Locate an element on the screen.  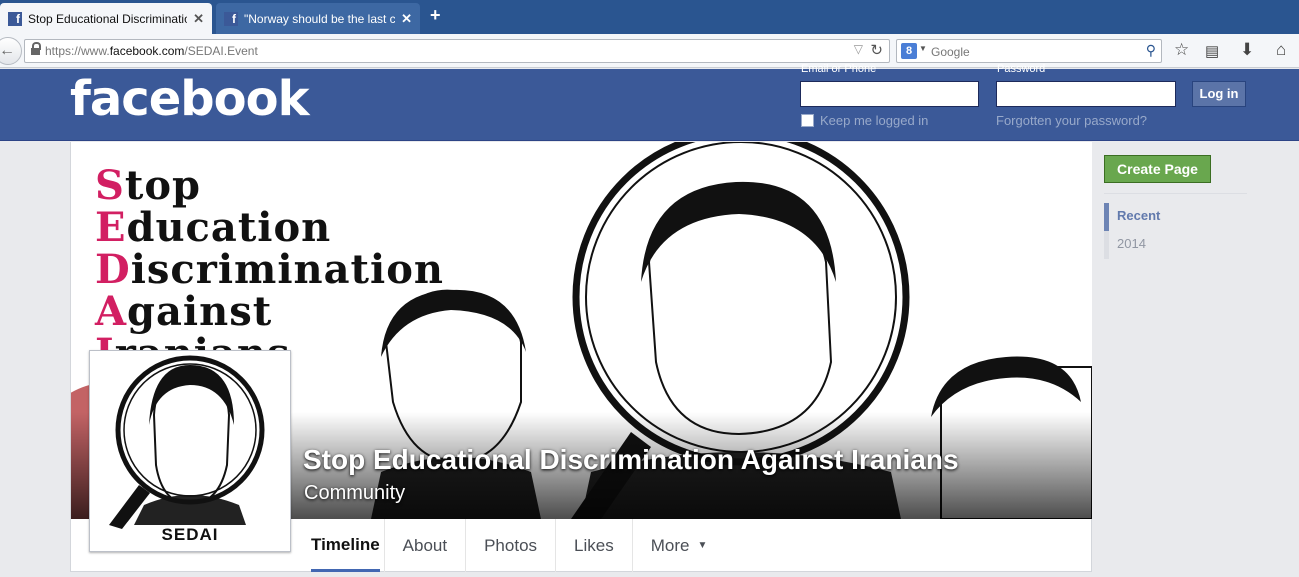
url-bar: https://www.facebook.com/SEDAI.Event ▽ ↻ is located at coordinates (457, 51).